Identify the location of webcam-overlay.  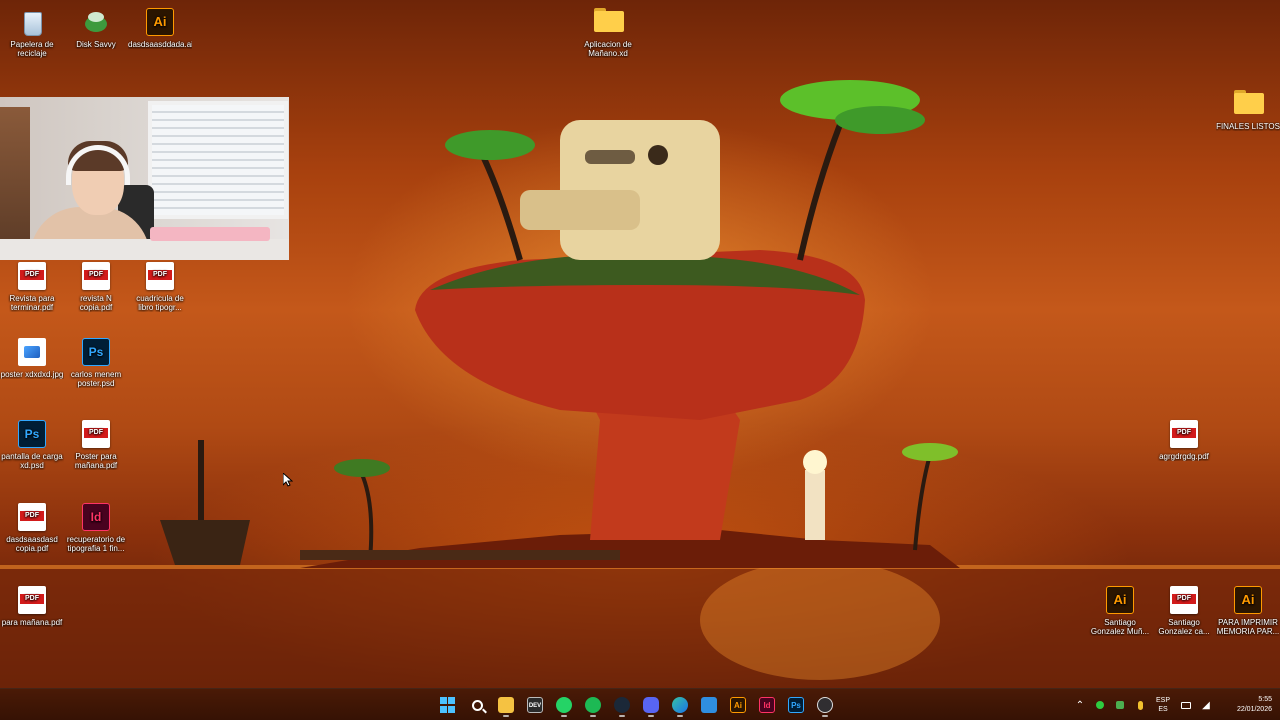
(144, 178).